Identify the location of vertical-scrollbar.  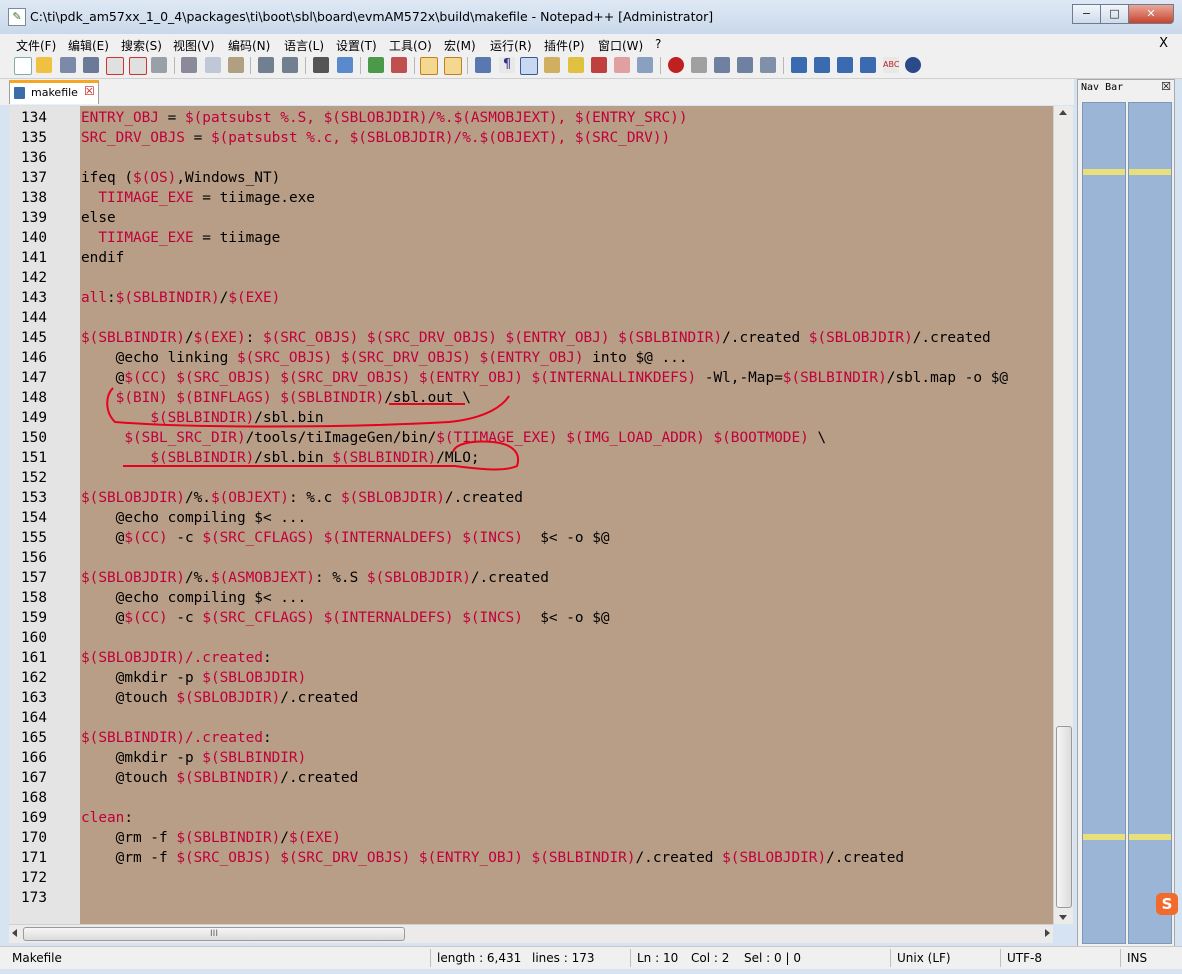
(1063, 515).